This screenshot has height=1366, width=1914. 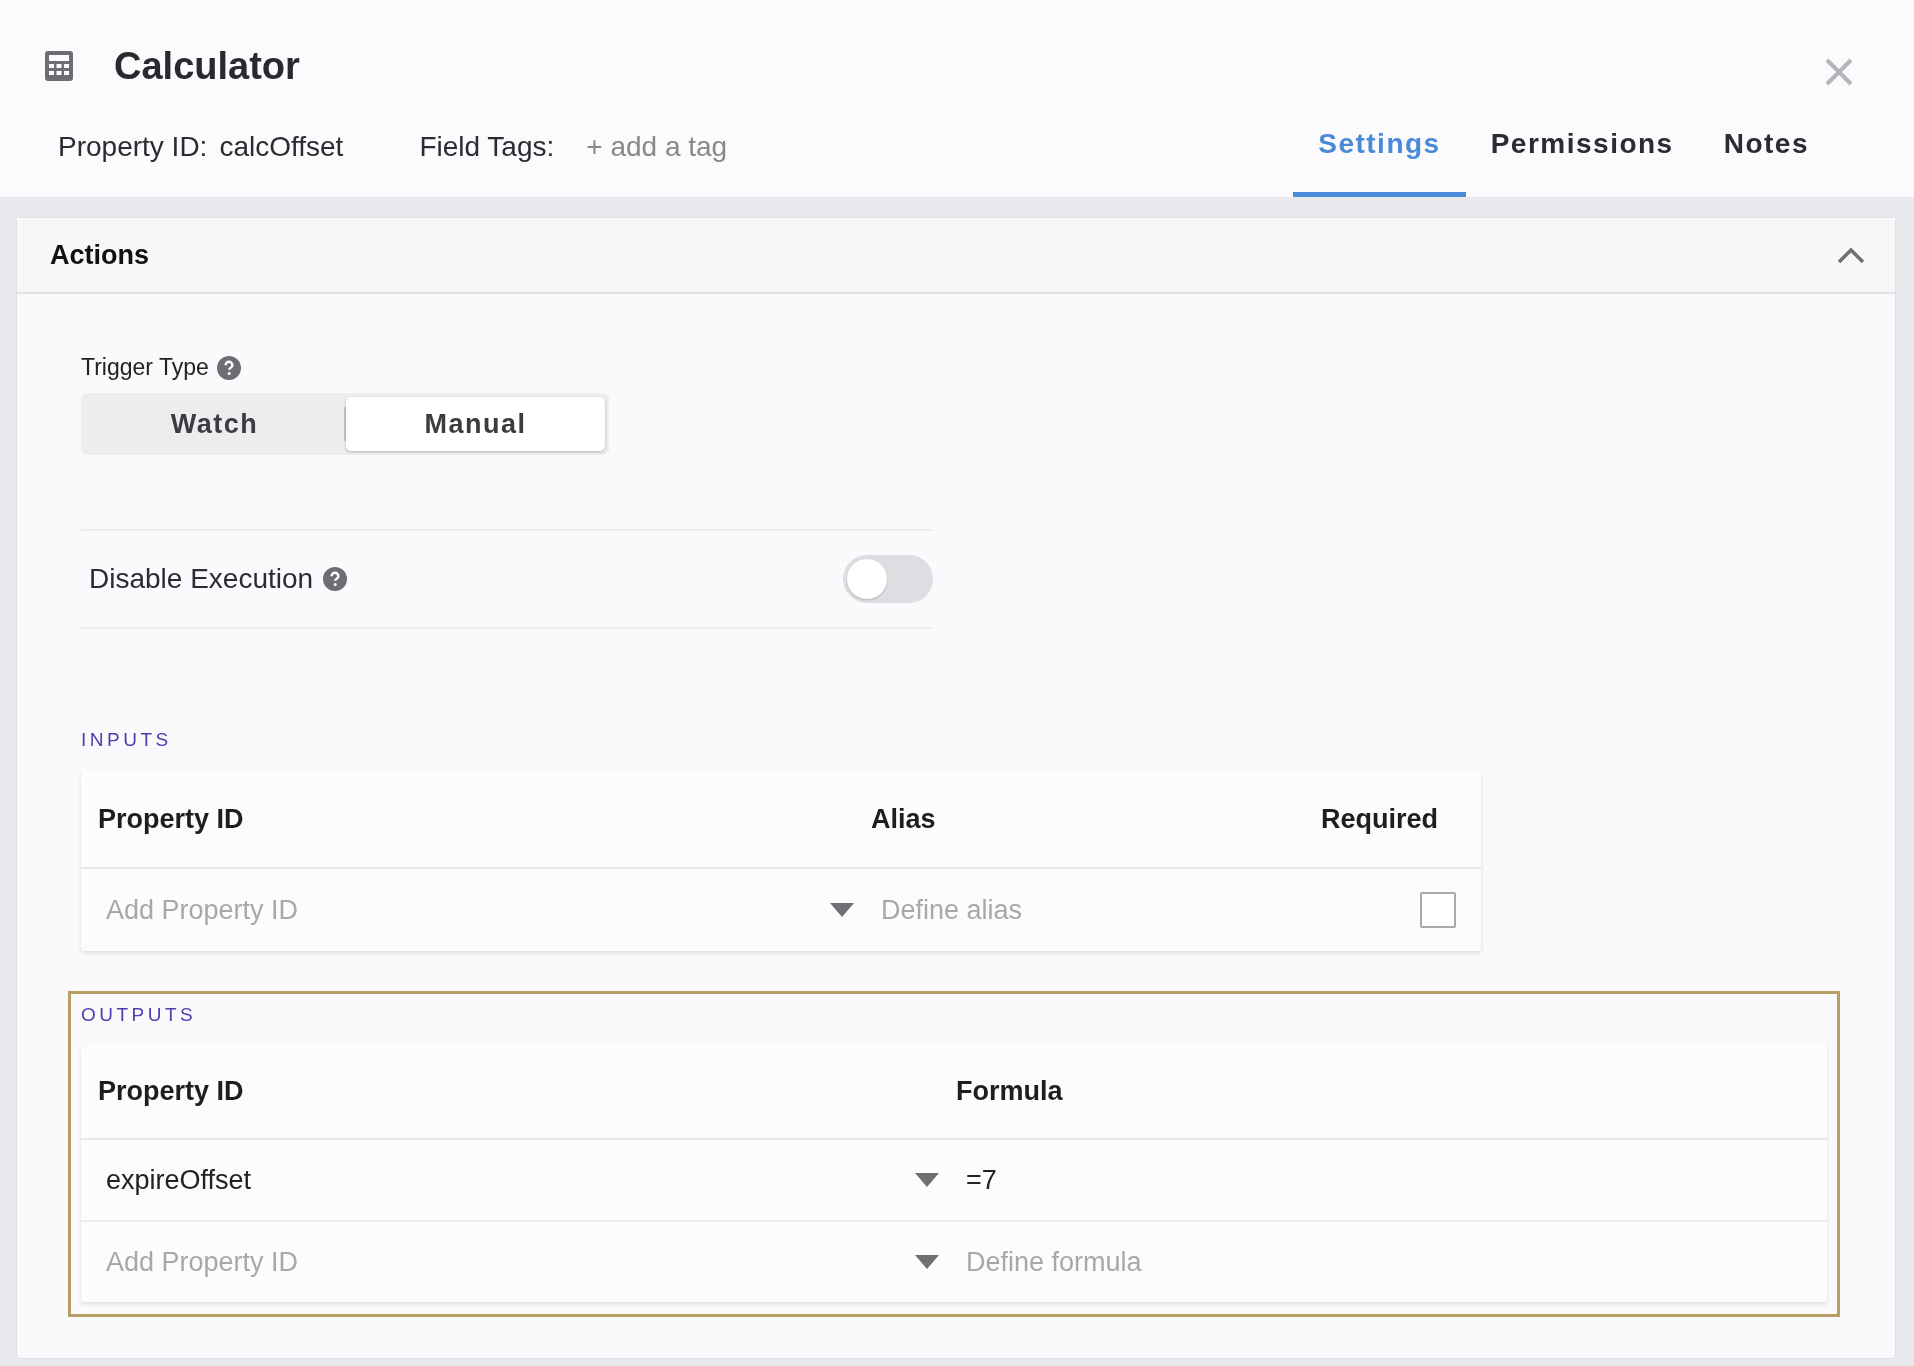 I want to click on field-label: Disable Execution, so click(x=201, y=579).